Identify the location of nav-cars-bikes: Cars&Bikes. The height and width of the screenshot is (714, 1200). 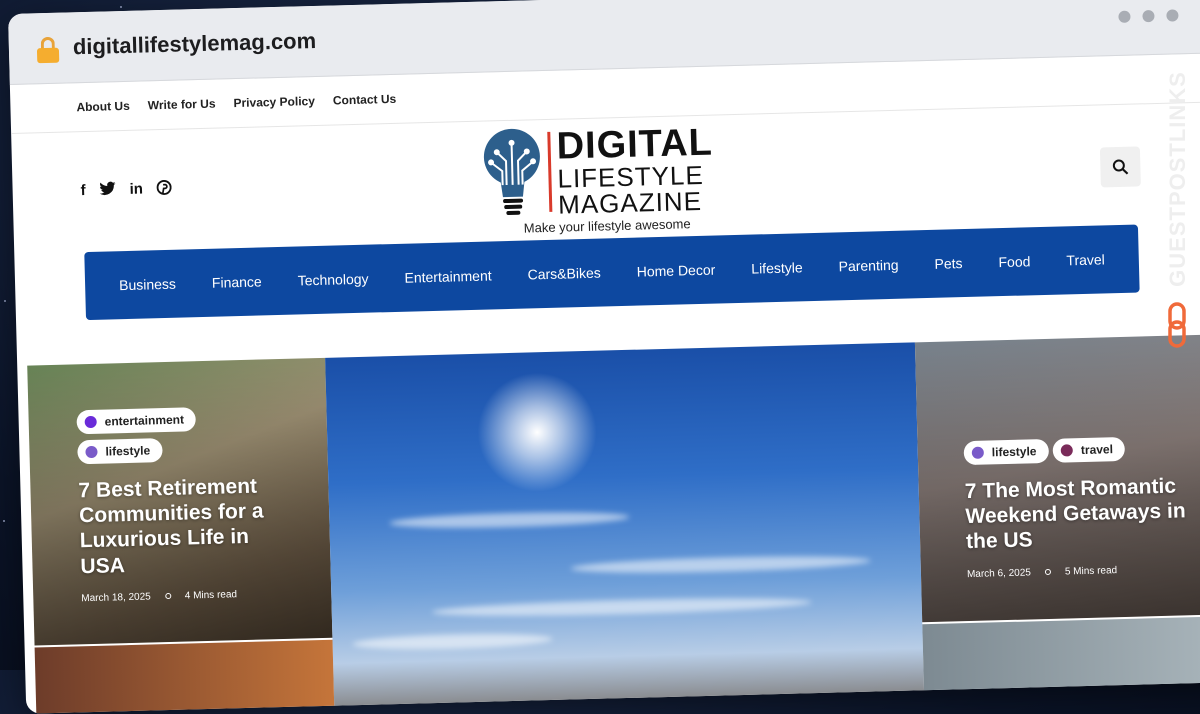
(564, 274).